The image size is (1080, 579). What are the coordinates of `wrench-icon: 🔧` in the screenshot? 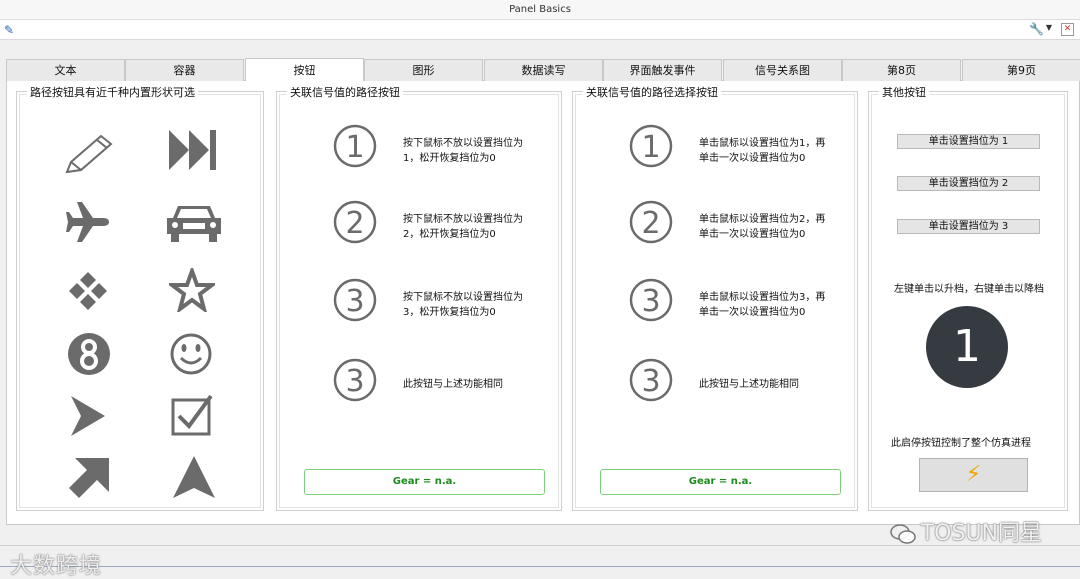 It's located at (1036, 29).